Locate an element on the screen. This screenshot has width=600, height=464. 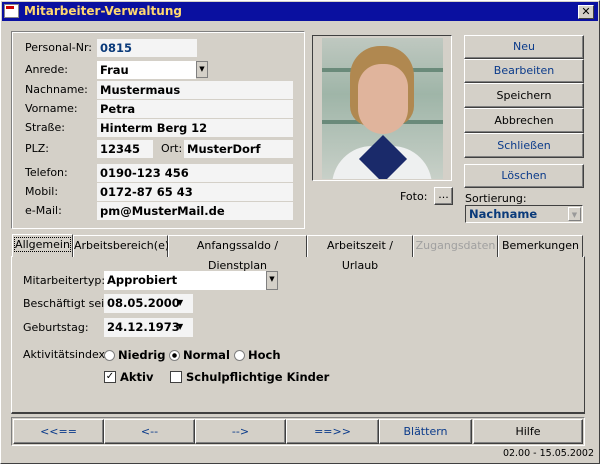
mobil-label: Mobil: is located at coordinates (42, 191).